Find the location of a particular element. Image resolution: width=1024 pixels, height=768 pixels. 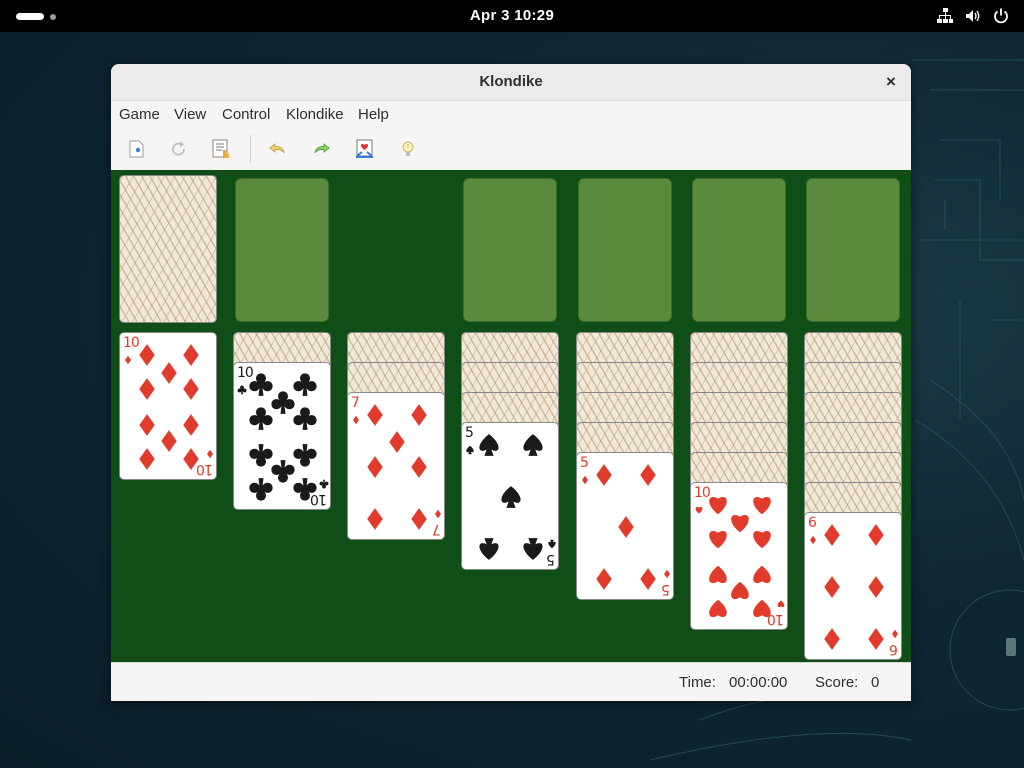

card-rank-bottom: 5 is located at coordinates (551, 559).